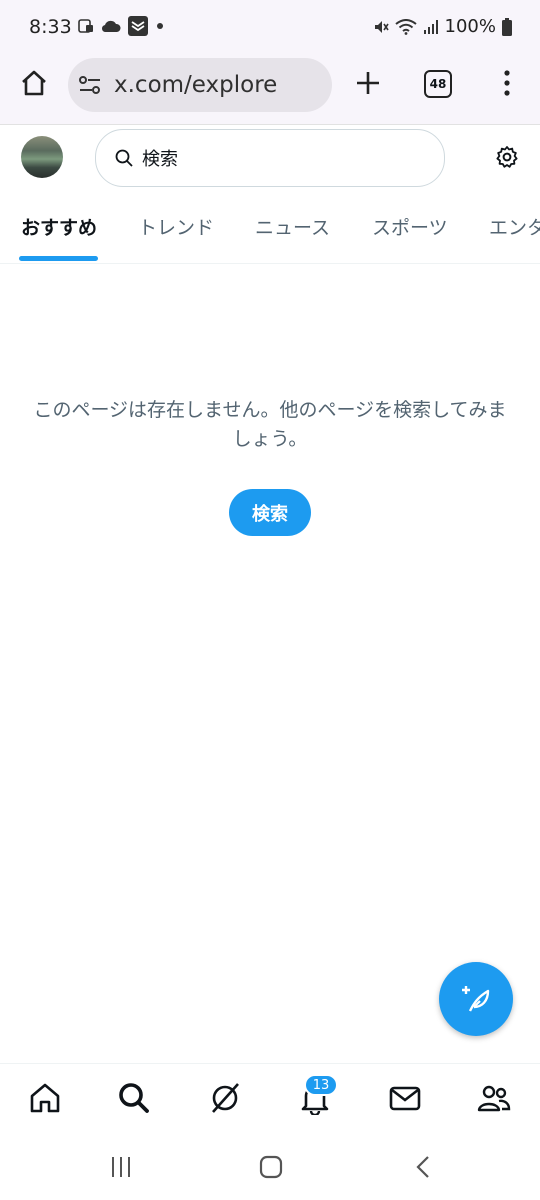 The image size is (540, 1200). I want to click on app-icon, so click(138, 26).